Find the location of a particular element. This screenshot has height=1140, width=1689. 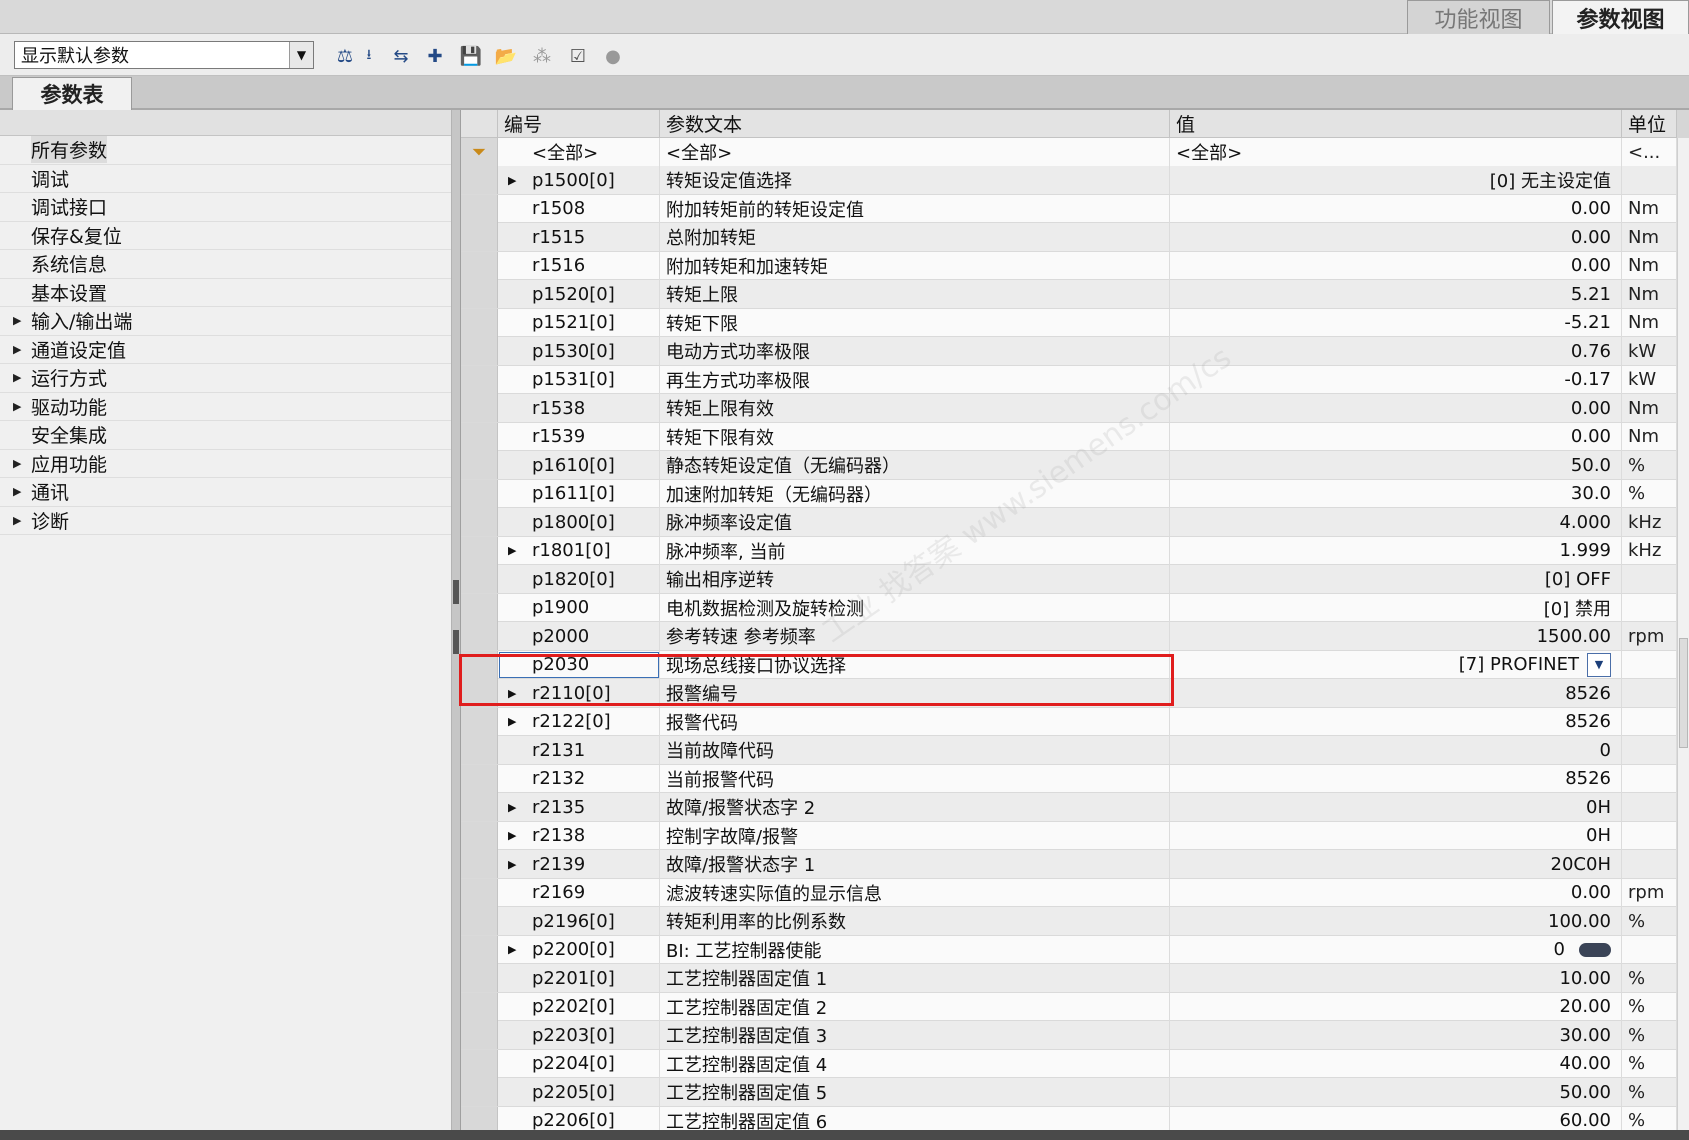

table-row: p1530[0] 电动方式功率极限 0.76 kW is located at coordinates (1069, 351).